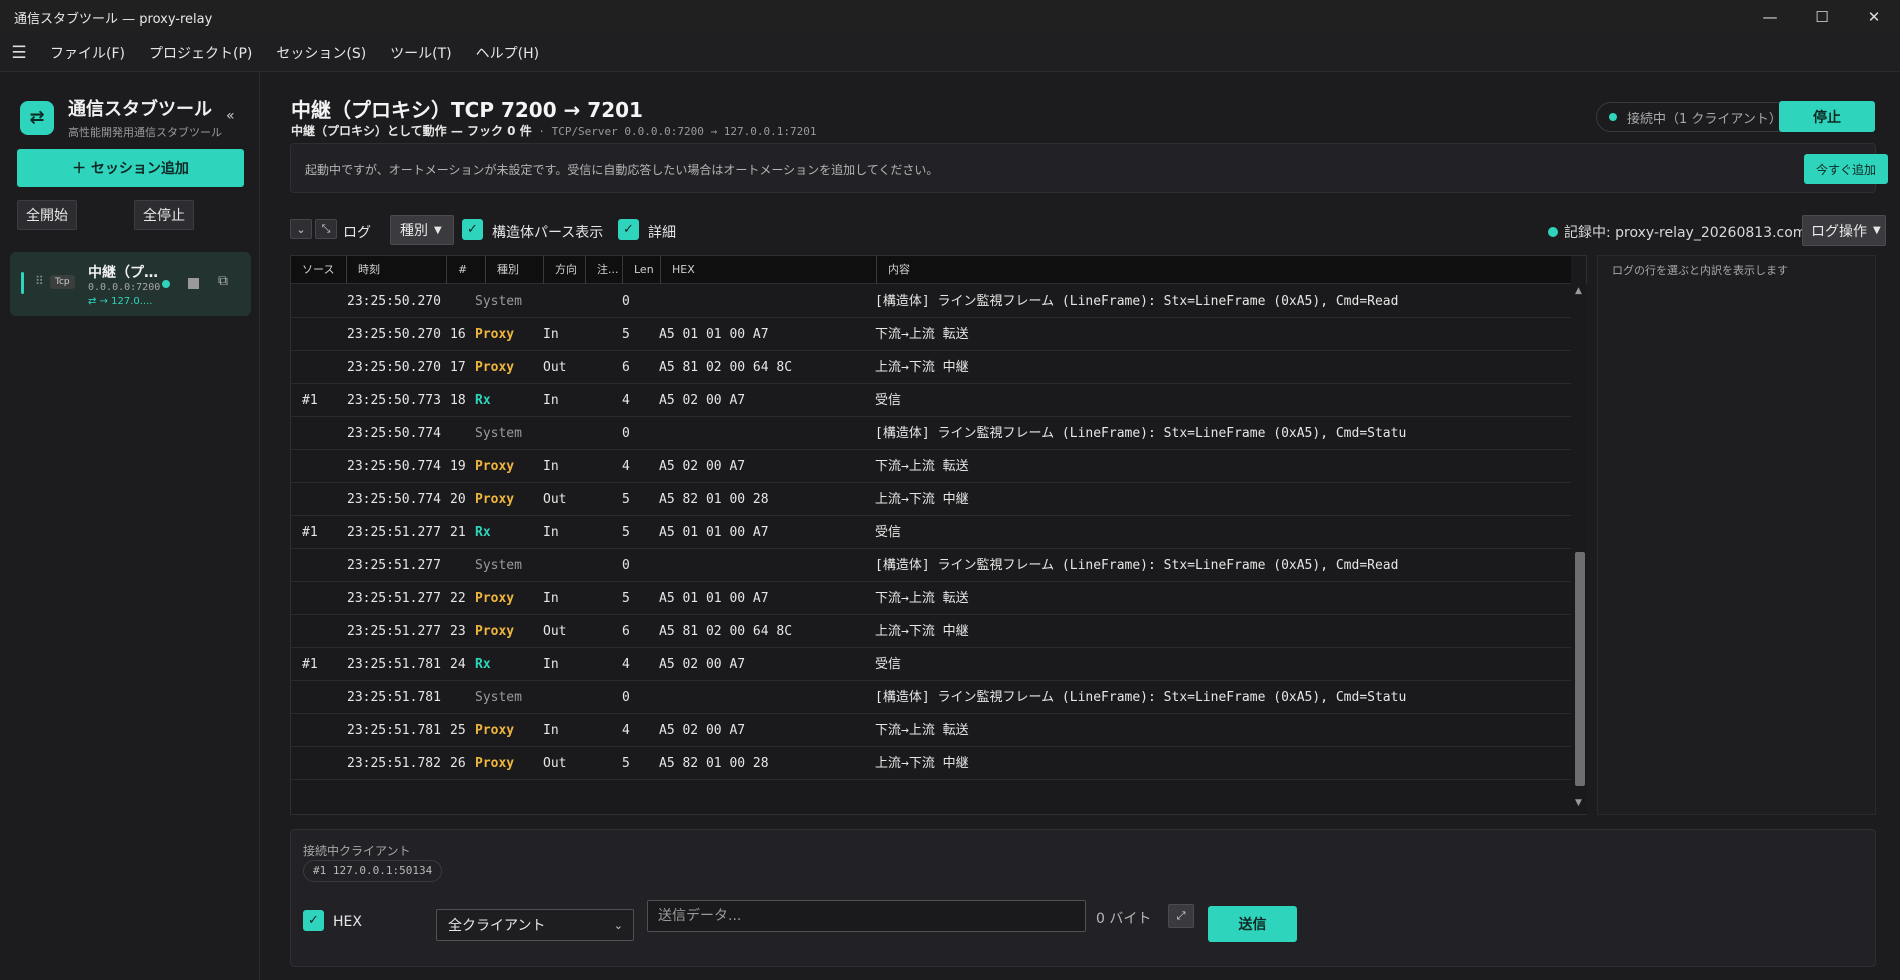 The image size is (1900, 980). What do you see at coordinates (164, 215) in the screenshot?
I see `stop-all-button: 全停止` at bounding box center [164, 215].